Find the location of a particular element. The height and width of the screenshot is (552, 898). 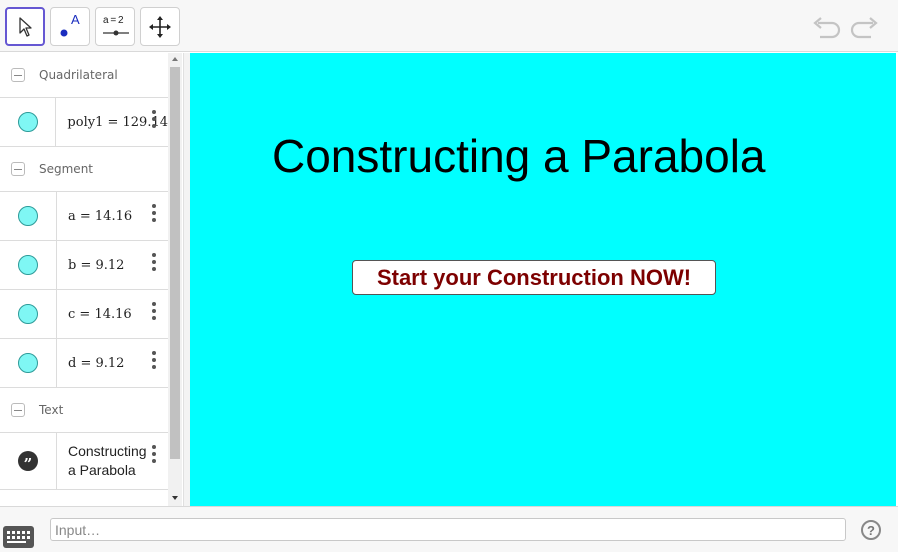

algebra-item-value: b = 9.12 is located at coordinates (90, 265).